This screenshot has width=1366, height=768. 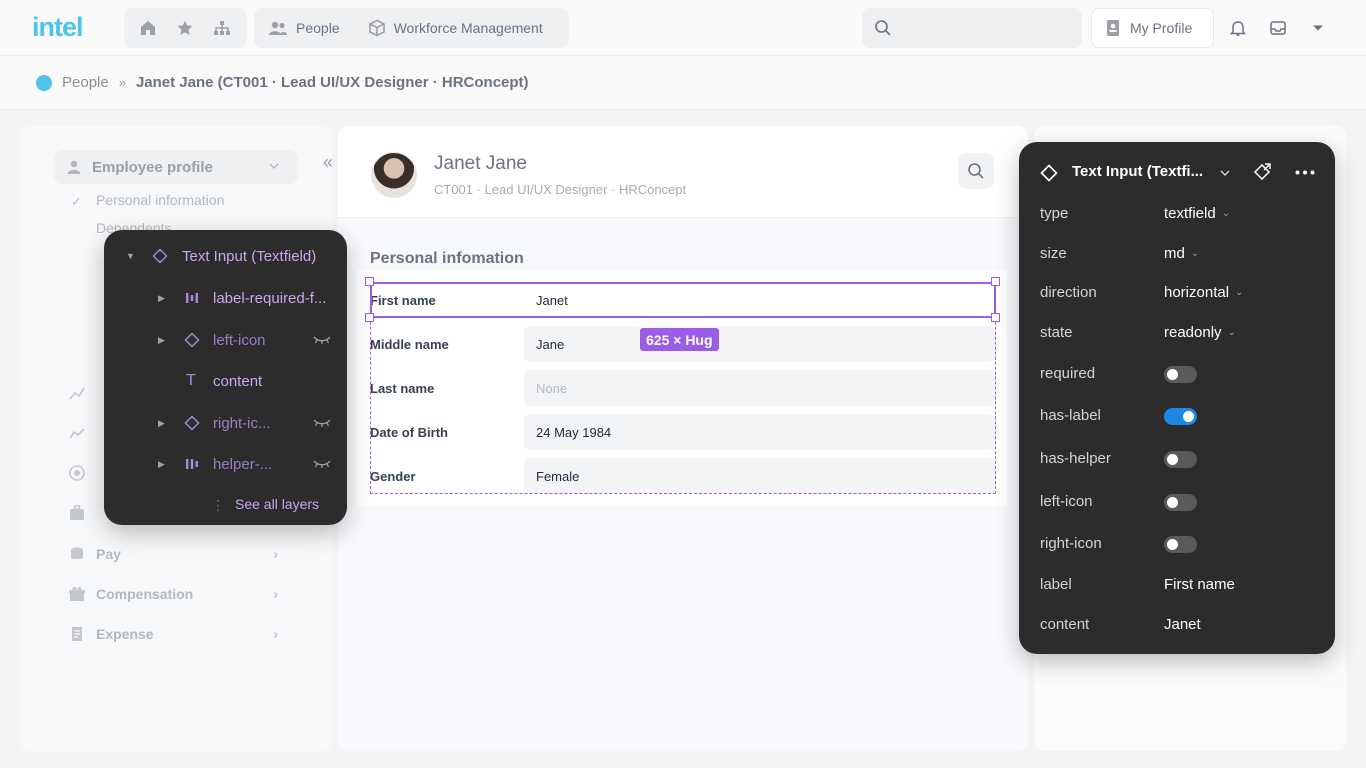 I want to click on label-text-field: First name, so click(x=1199, y=584).